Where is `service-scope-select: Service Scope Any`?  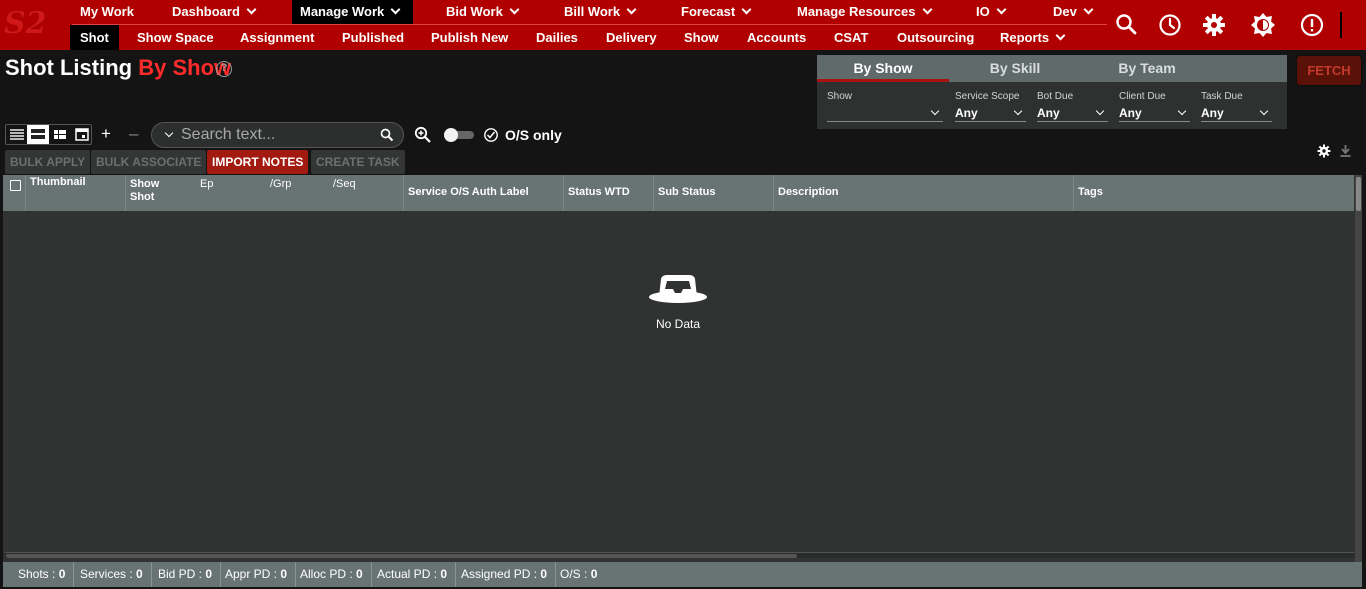 service-scope-select: Service Scope Any is located at coordinates (990, 106).